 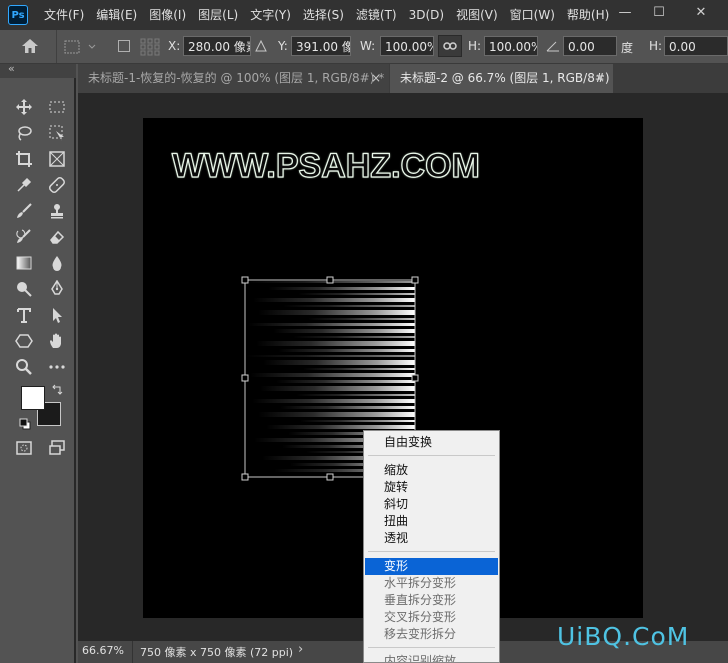 I want to click on tab-document-1: 未标题-1-恢复的-恢复的 @ 100% (图层 1, RGB/8#) * ×, so click(x=233, y=78).